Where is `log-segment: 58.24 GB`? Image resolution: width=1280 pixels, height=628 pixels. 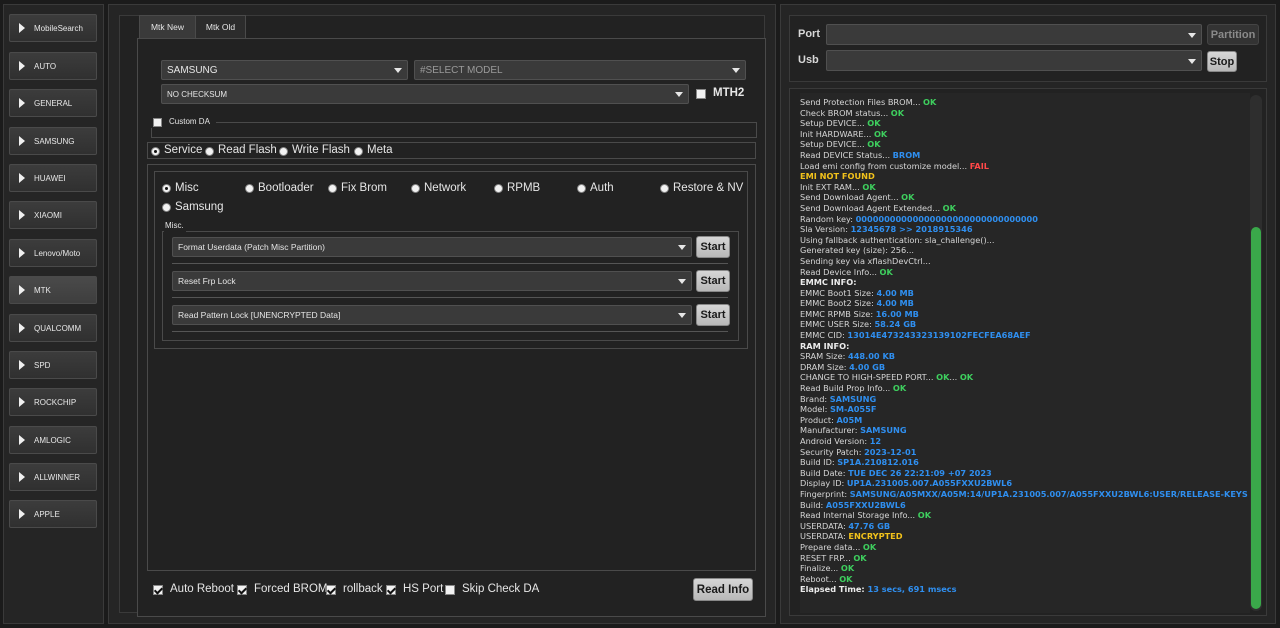 log-segment: 58.24 GB is located at coordinates (895, 324).